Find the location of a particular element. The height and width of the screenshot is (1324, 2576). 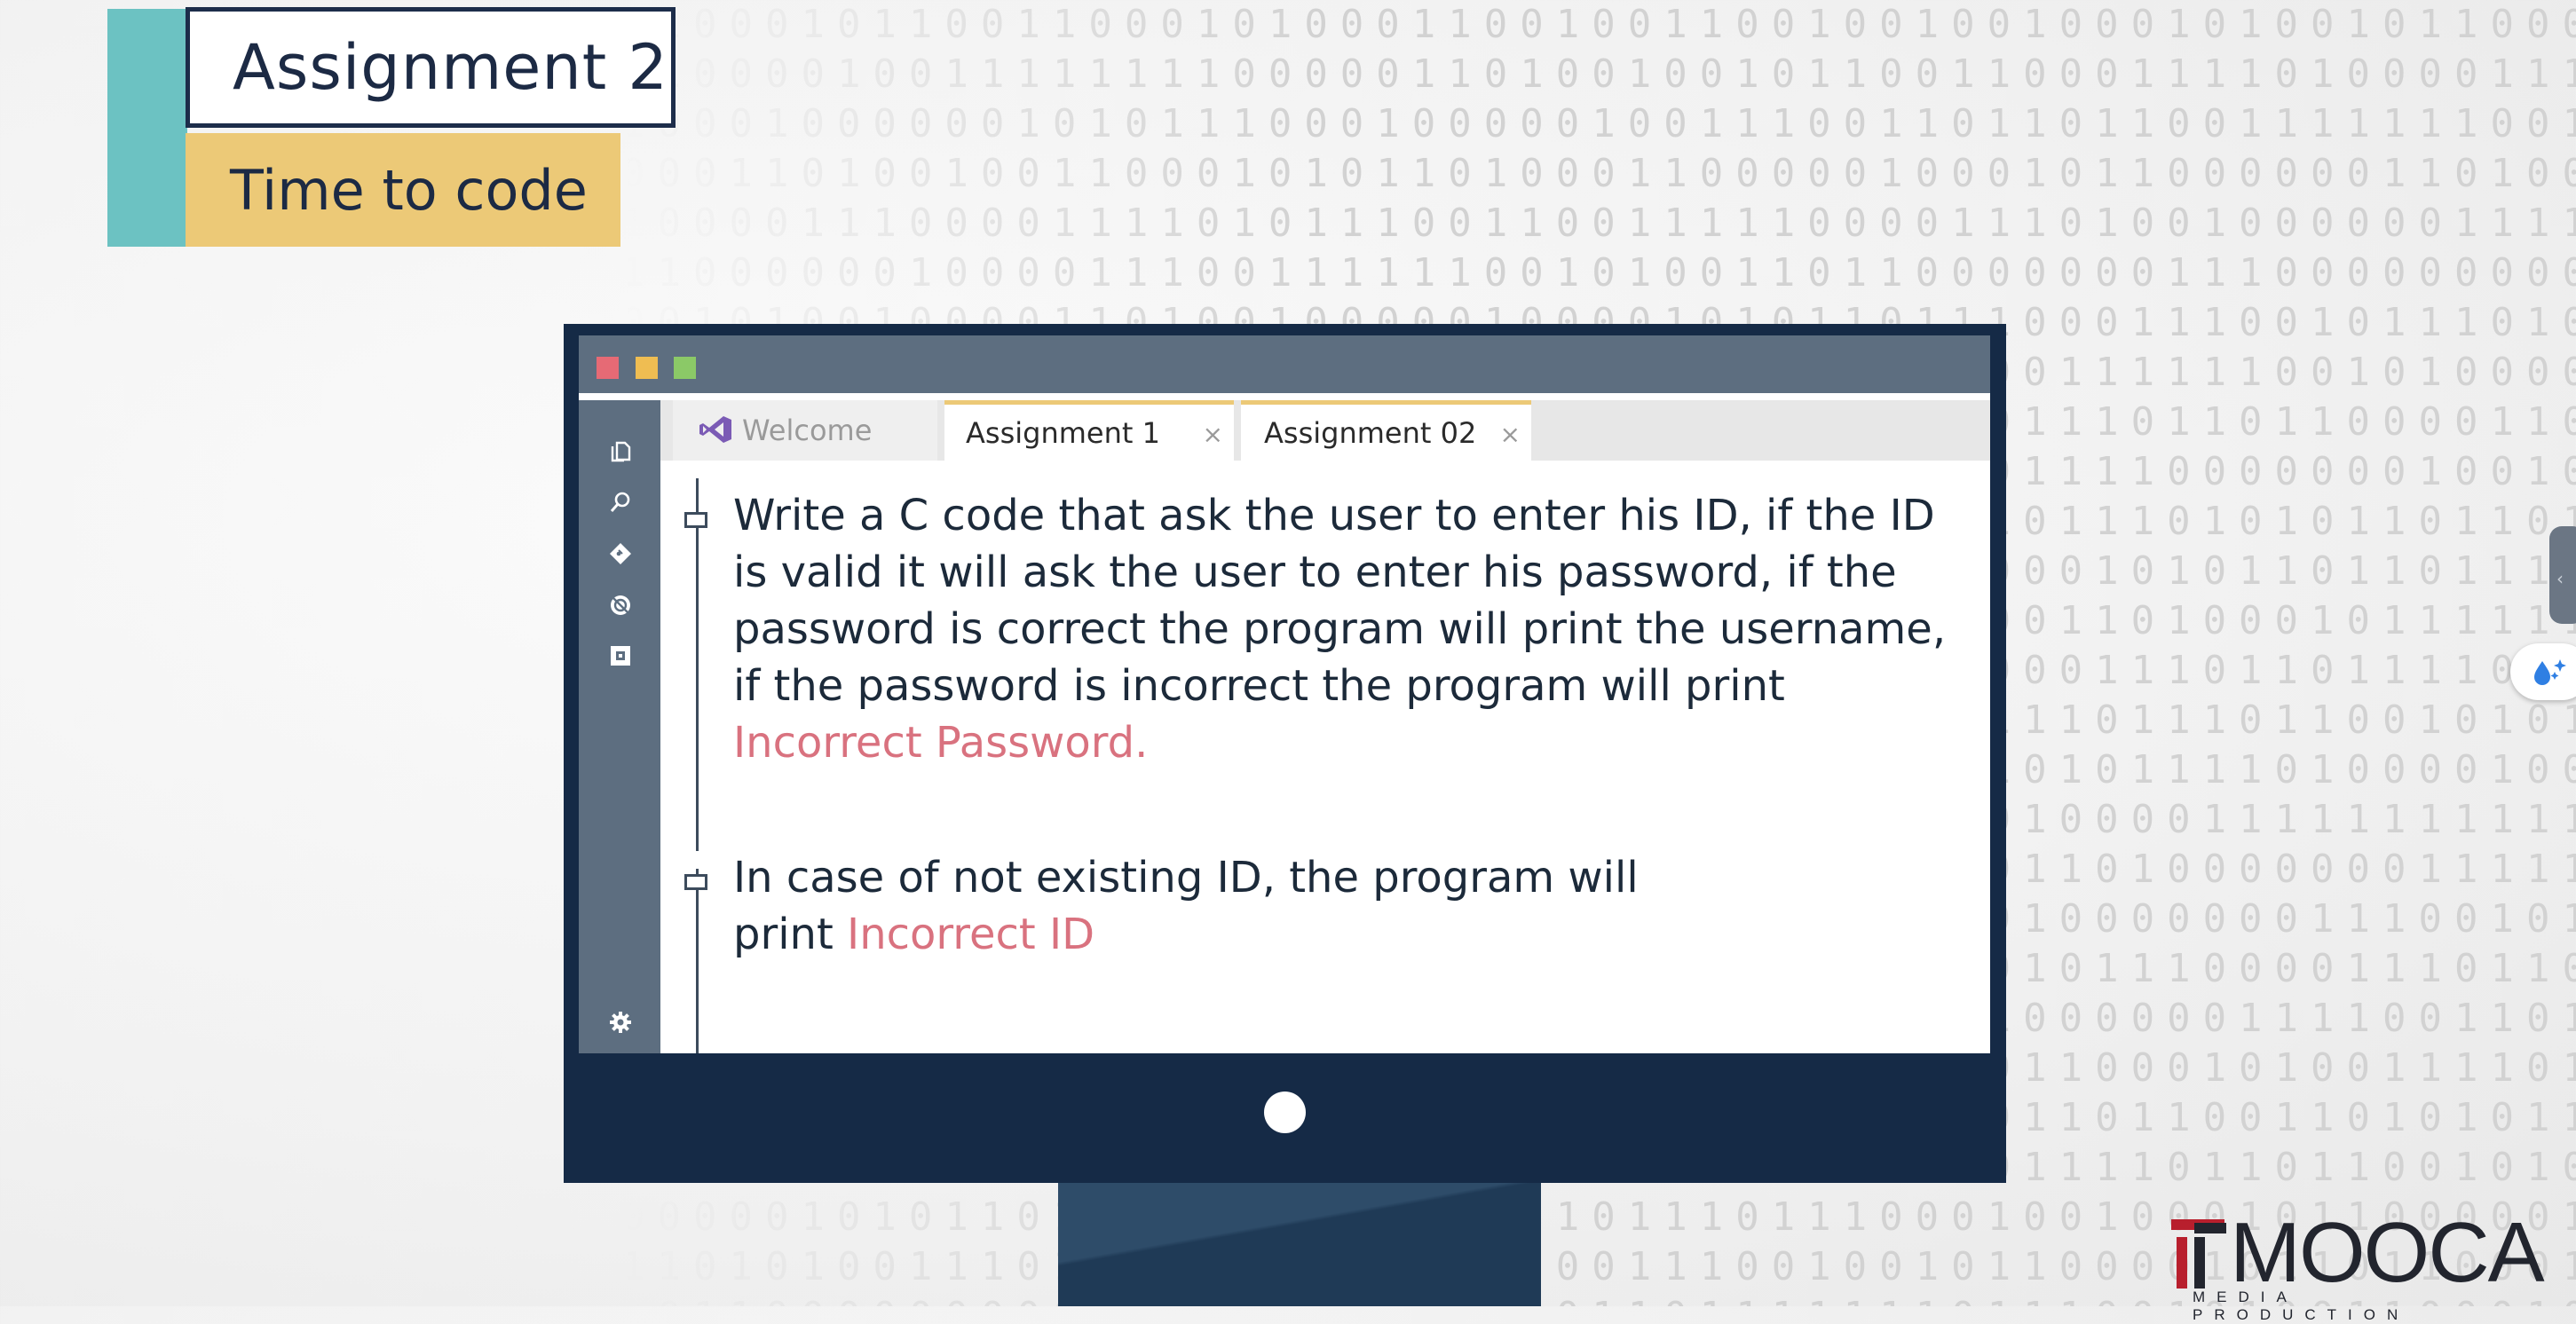

close-window-button is located at coordinates (608, 368).